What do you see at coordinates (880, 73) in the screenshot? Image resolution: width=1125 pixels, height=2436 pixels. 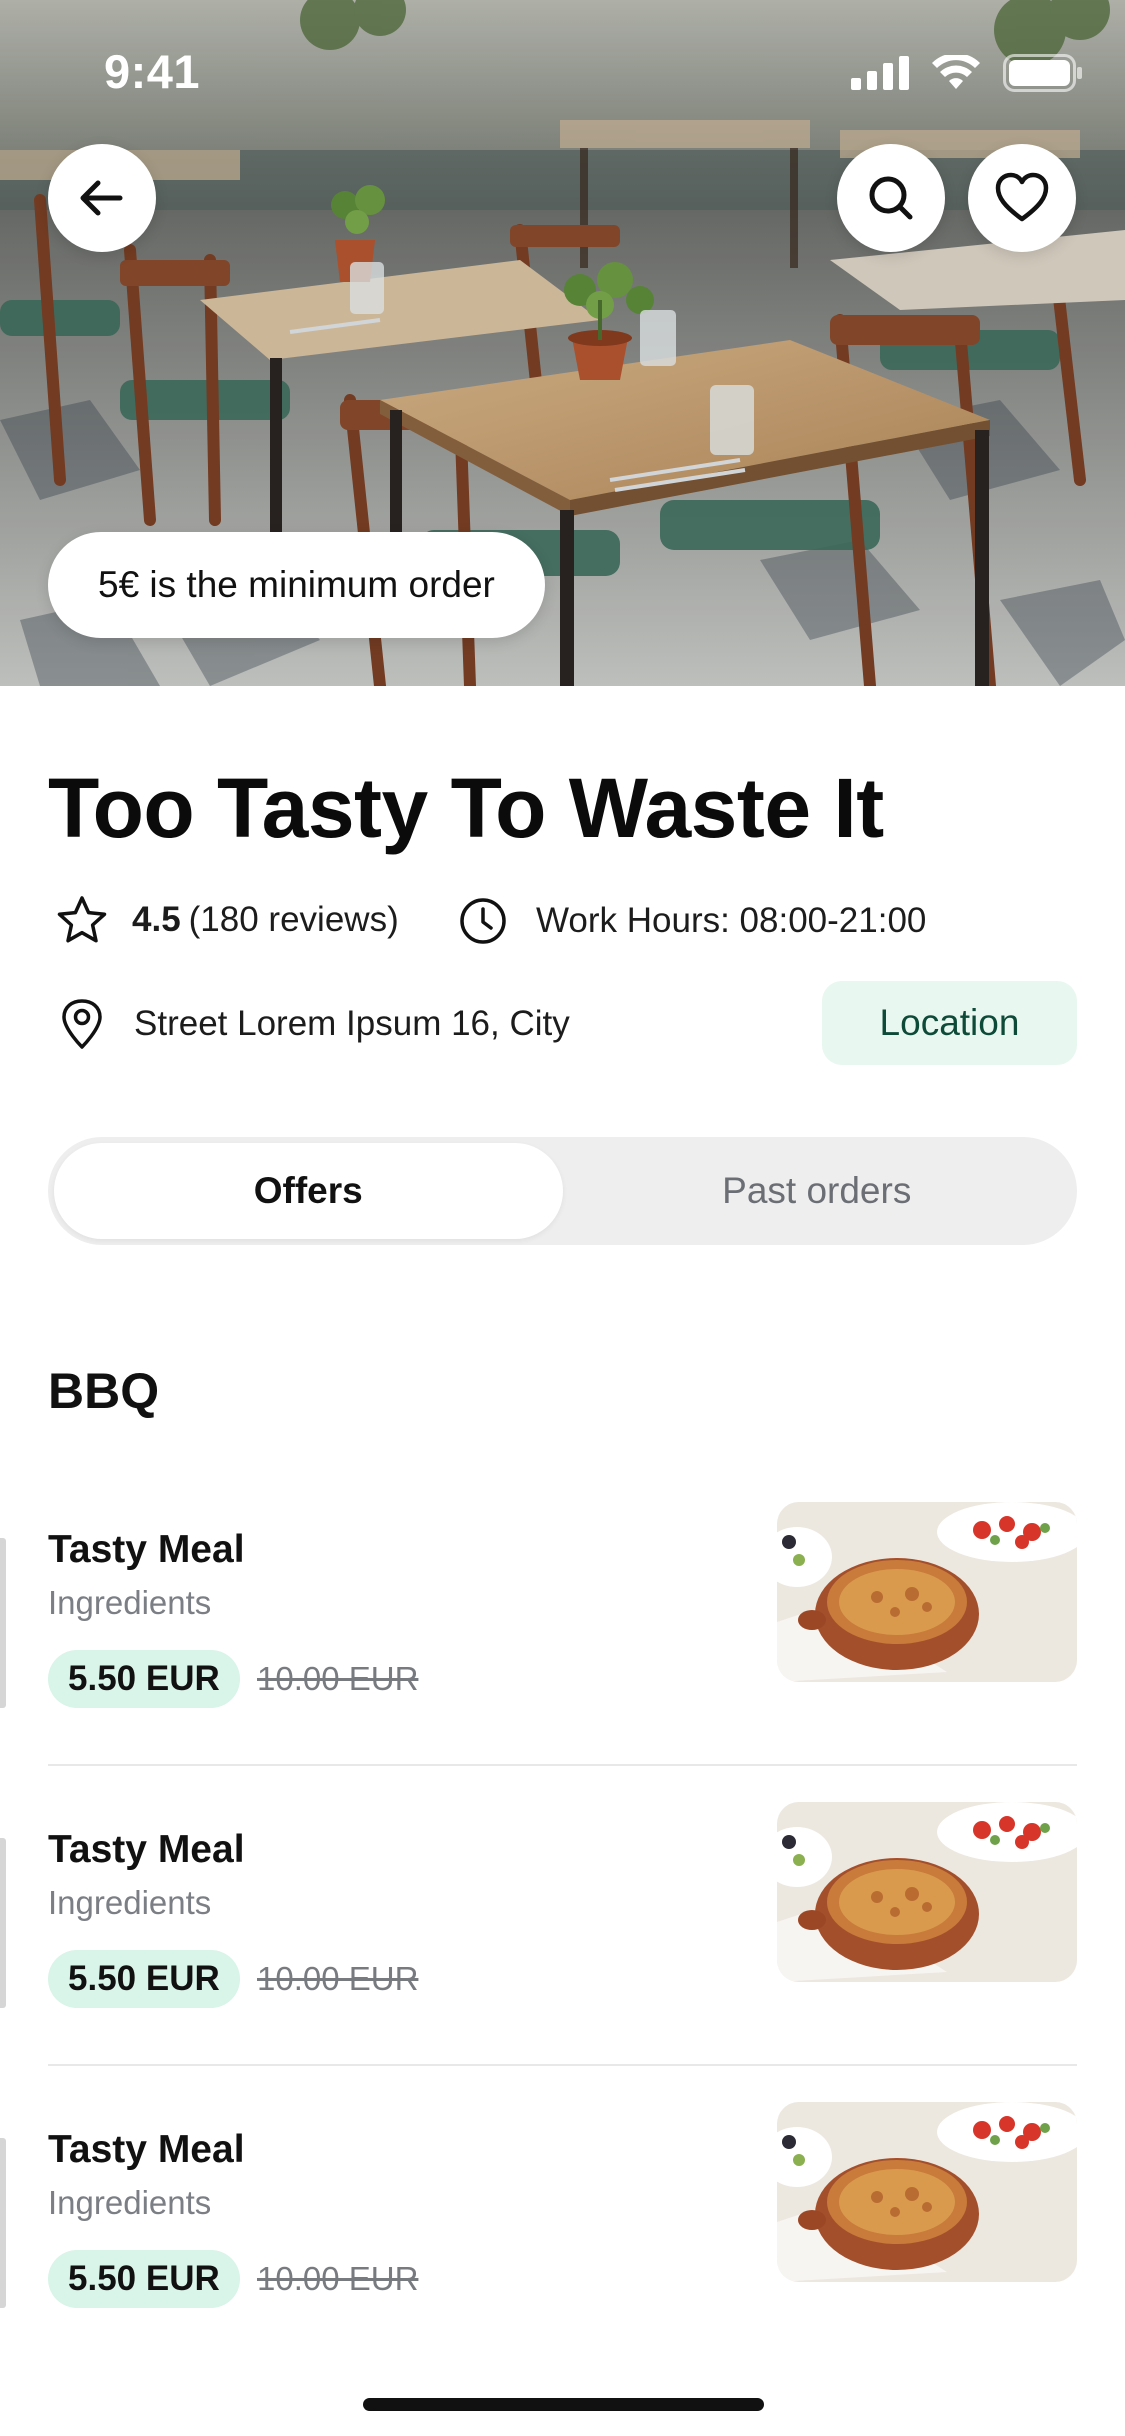 I see `cellular-signal-icon` at bounding box center [880, 73].